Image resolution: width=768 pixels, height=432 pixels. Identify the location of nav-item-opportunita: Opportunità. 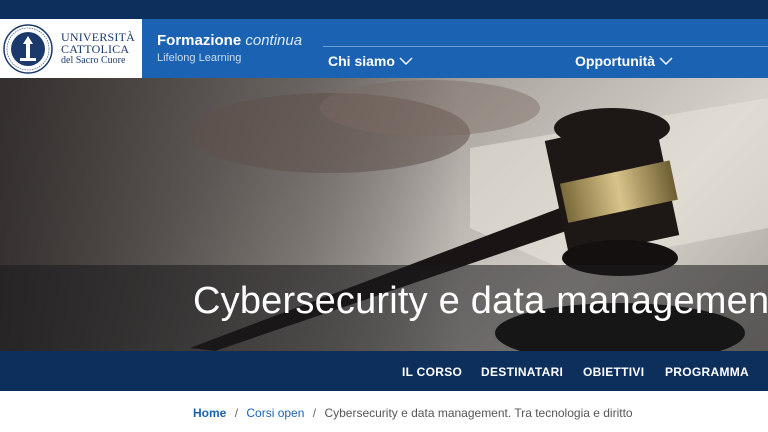
(624, 61).